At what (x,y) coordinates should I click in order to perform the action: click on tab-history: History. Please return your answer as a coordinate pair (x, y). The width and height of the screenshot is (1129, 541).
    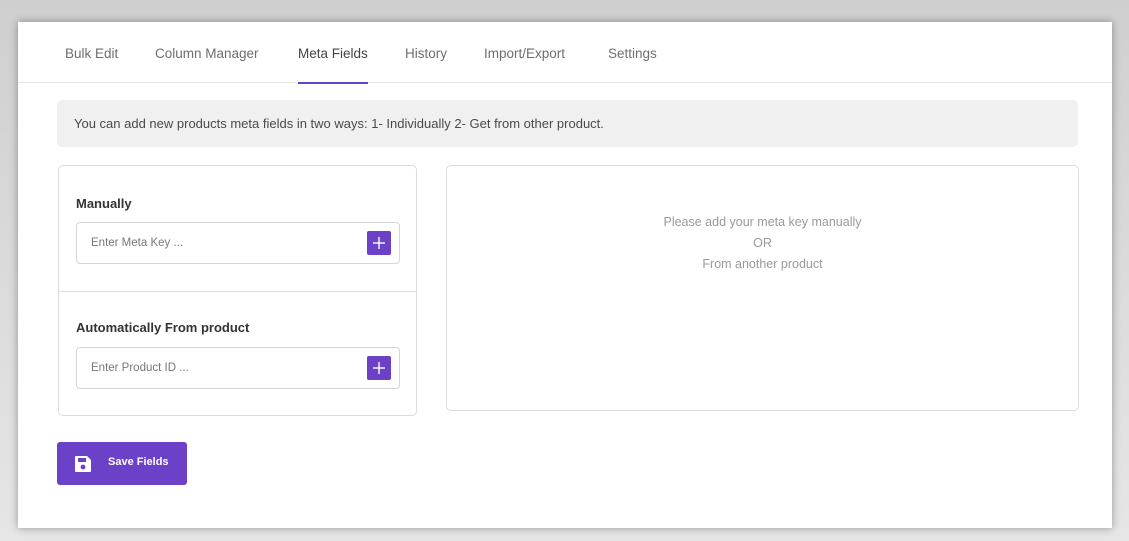
    Looking at the image, I should click on (426, 64).